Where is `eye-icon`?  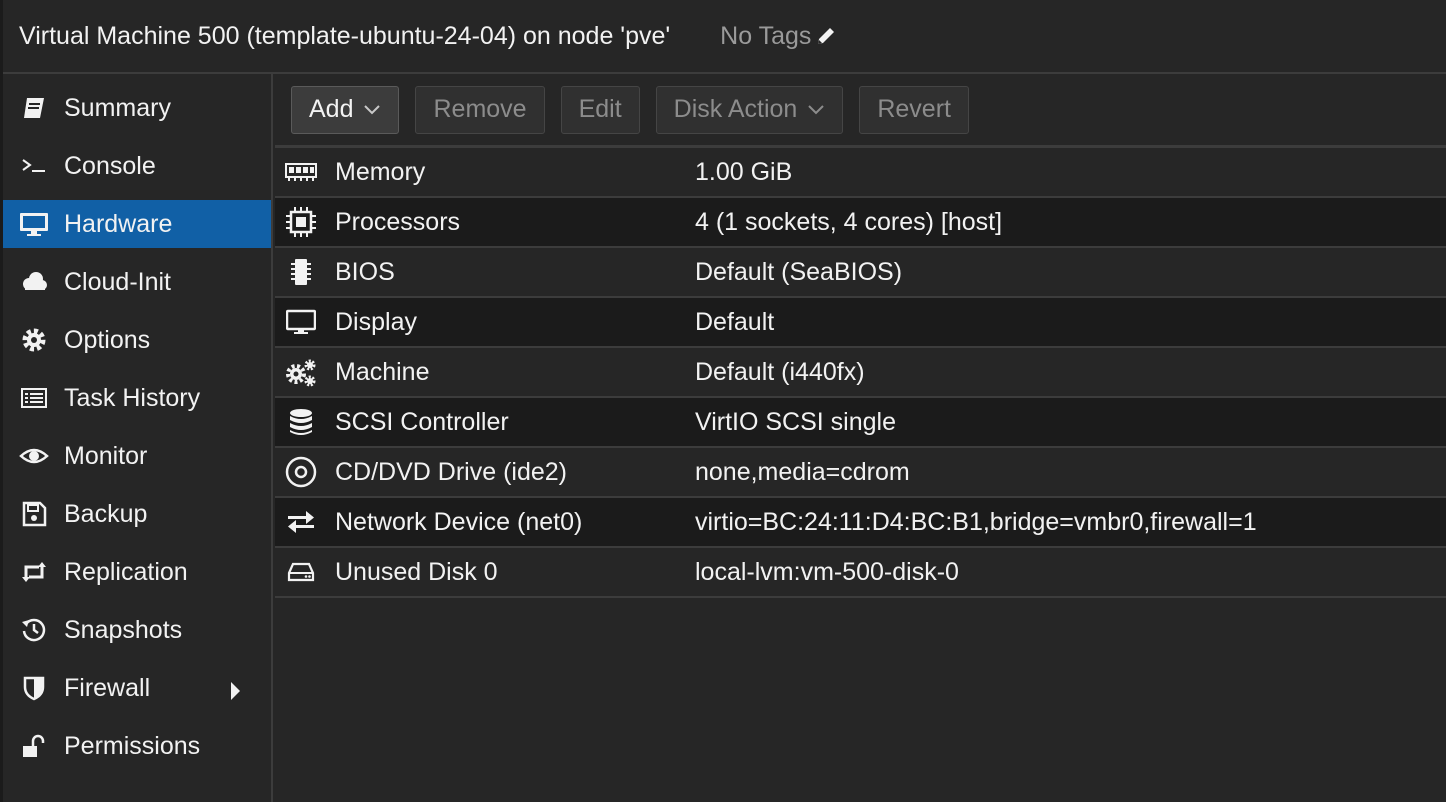 eye-icon is located at coordinates (34, 456).